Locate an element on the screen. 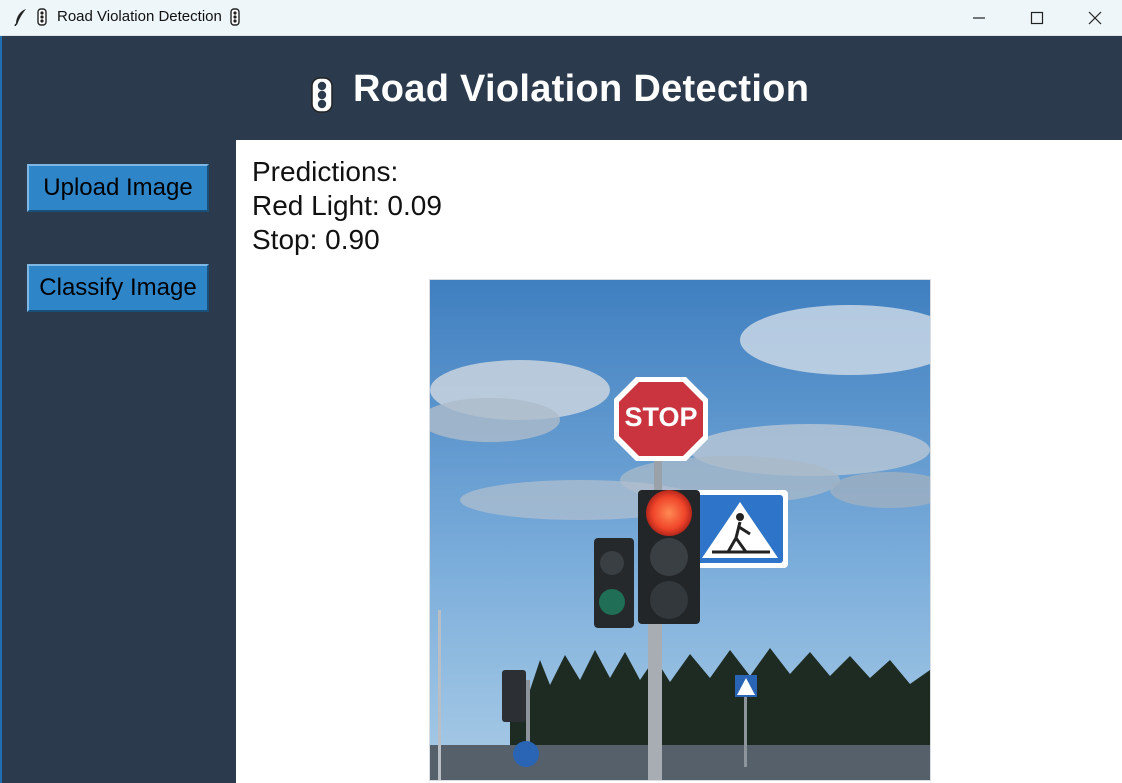  feather-icon is located at coordinates (21, 19).